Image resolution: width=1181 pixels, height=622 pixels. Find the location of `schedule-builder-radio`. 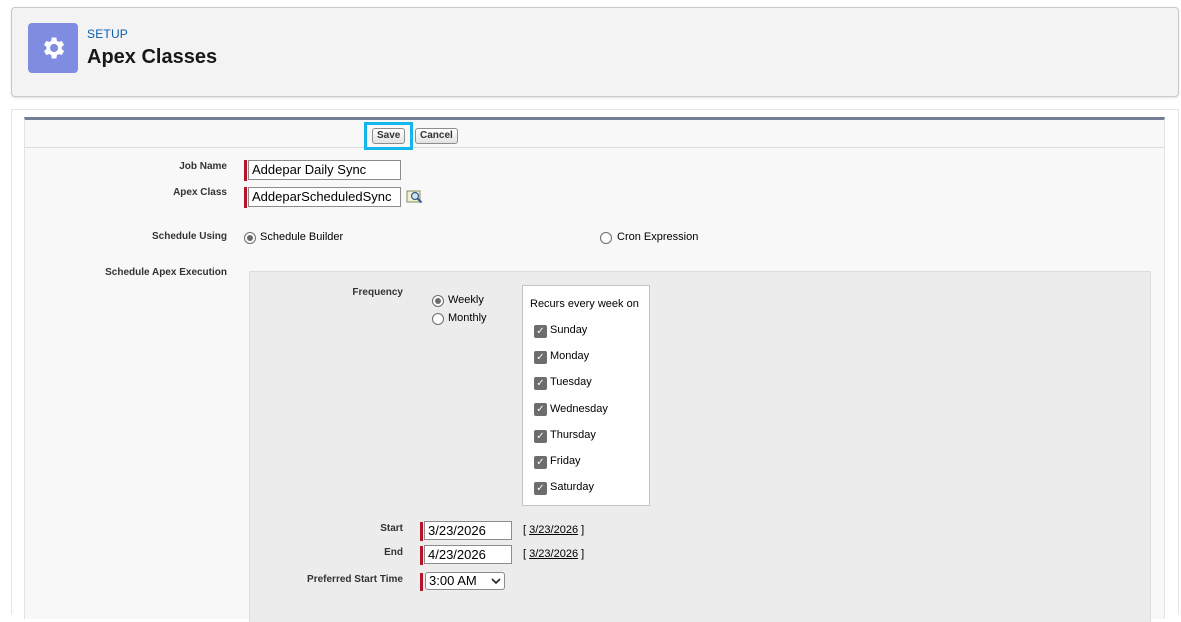

schedule-builder-radio is located at coordinates (250, 238).